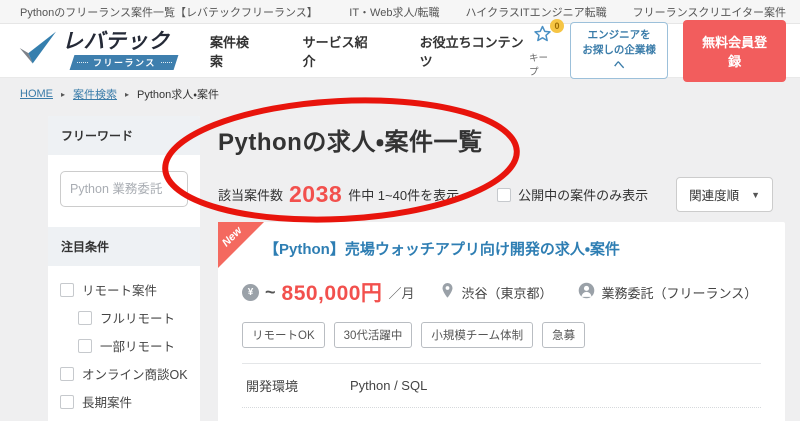 The width and height of the screenshot is (800, 421). I want to click on breadcrumb: HOME ▸ 案件検索 ▸ Python求人・案件, so click(119, 94).